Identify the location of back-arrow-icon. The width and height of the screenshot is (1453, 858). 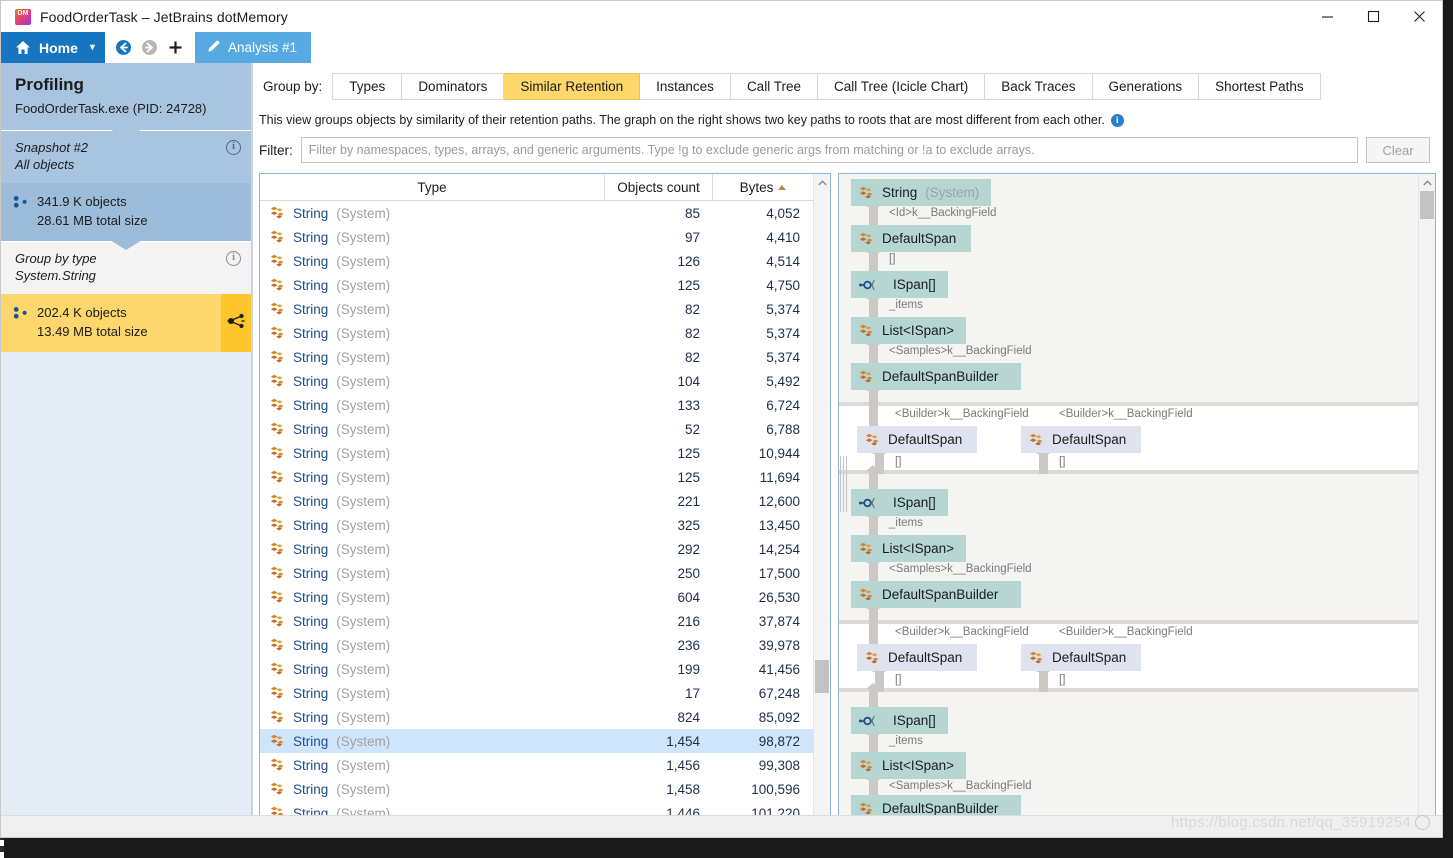
(124, 47).